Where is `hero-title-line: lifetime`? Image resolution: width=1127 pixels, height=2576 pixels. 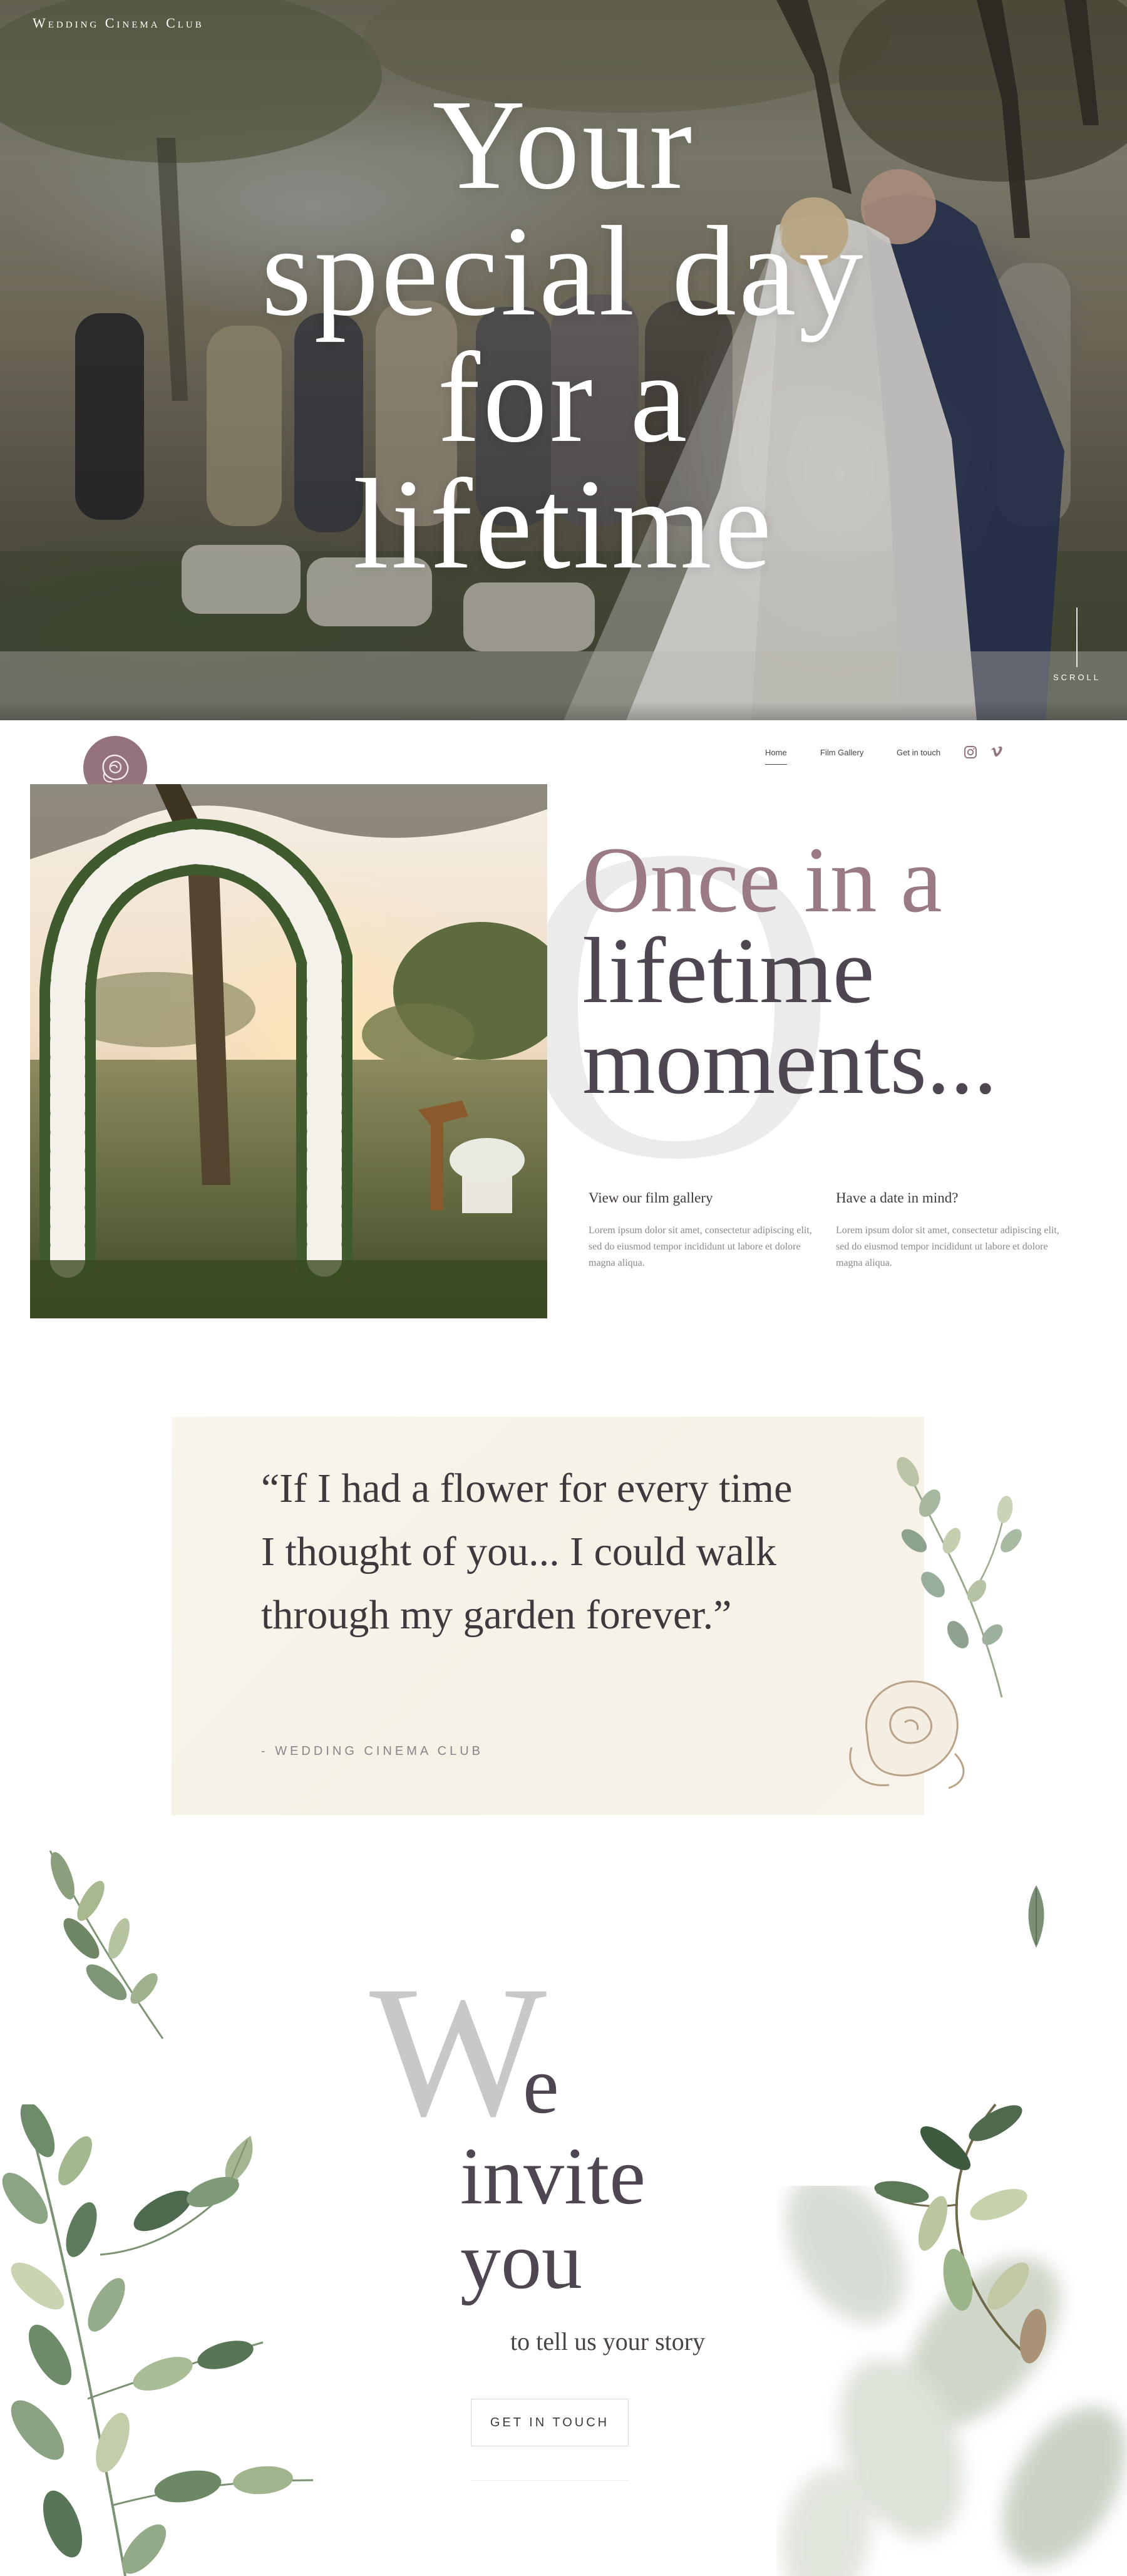
hero-title-line: lifetime is located at coordinates (563, 524).